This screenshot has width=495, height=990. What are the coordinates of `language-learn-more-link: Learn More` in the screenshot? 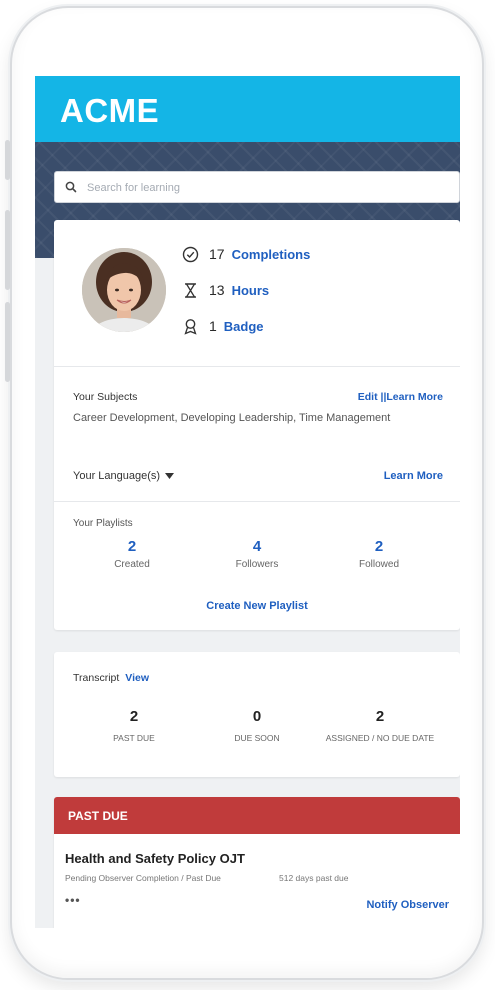 It's located at (413, 476).